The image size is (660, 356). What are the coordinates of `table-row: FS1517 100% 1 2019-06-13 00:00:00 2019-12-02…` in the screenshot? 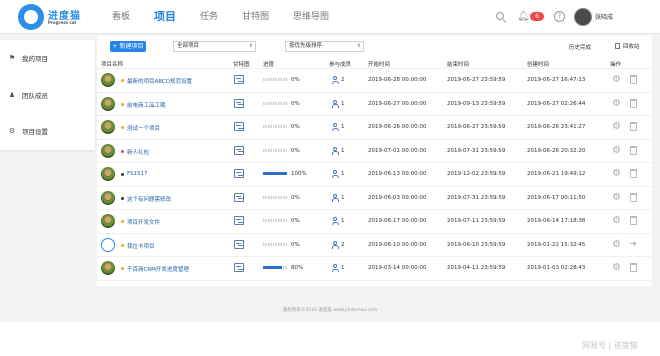 It's located at (374, 175).